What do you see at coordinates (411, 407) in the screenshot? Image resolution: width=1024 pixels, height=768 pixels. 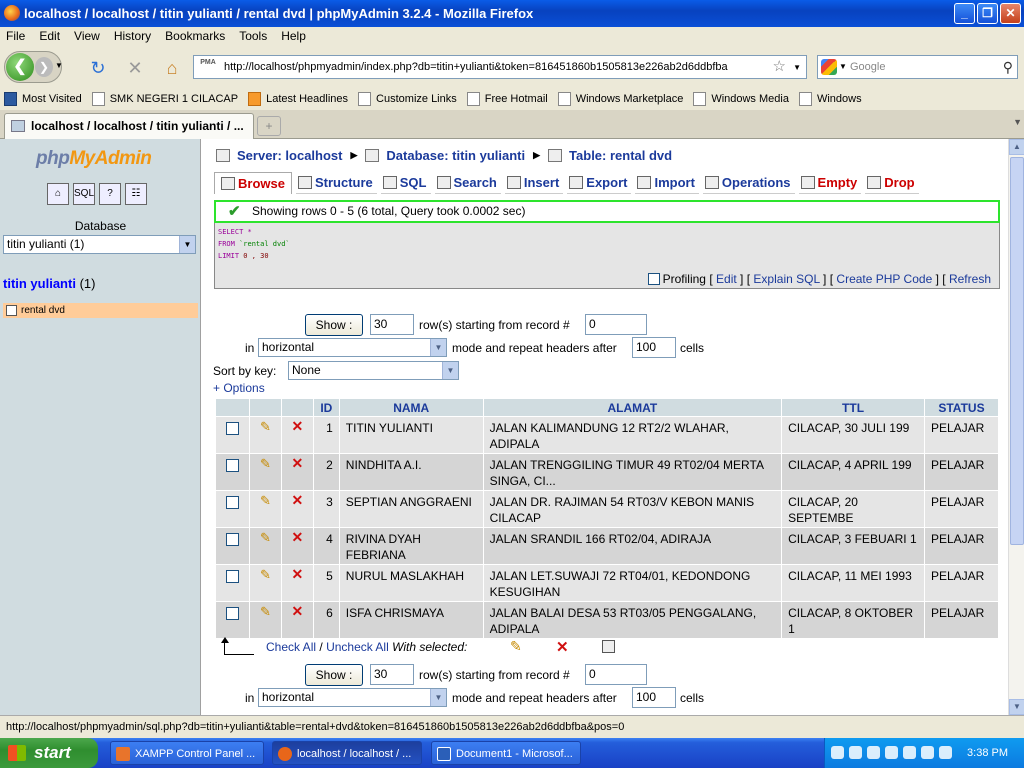 I see `column-header-nama: NAMA` at bounding box center [411, 407].